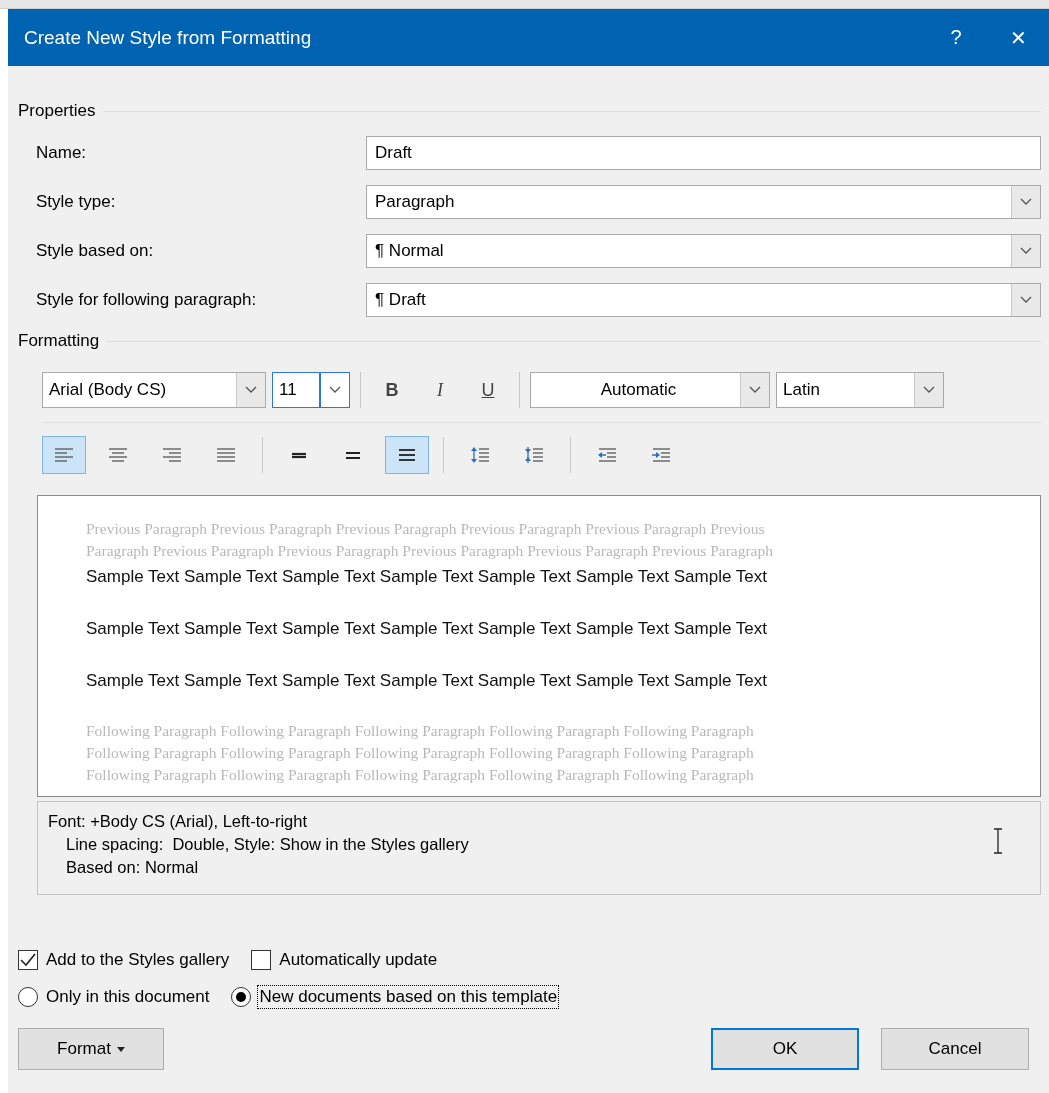  Describe the element at coordinates (311, 390) in the screenshot. I see `size-dropdown: 11` at that location.